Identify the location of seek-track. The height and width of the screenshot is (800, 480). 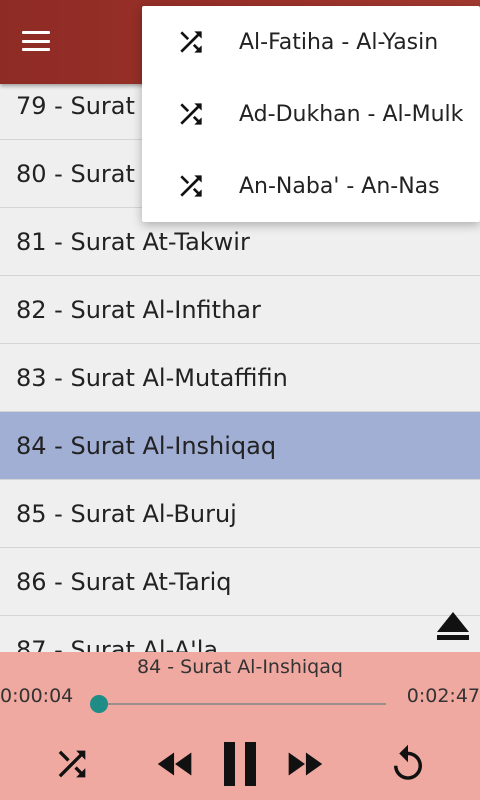
(238, 704).